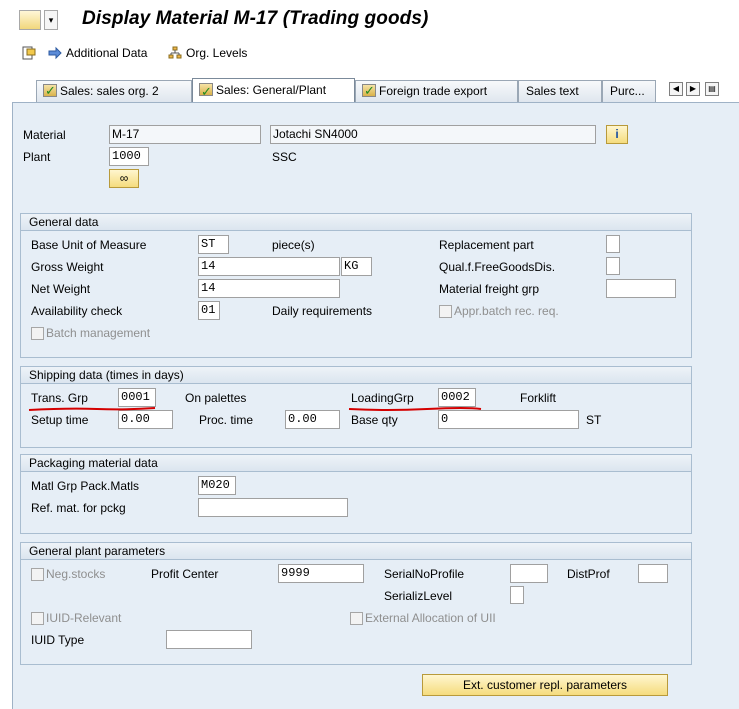 The width and height of the screenshot is (739, 709). I want to click on iuid-relevant-label: IUID-Relevant, so click(84, 618).